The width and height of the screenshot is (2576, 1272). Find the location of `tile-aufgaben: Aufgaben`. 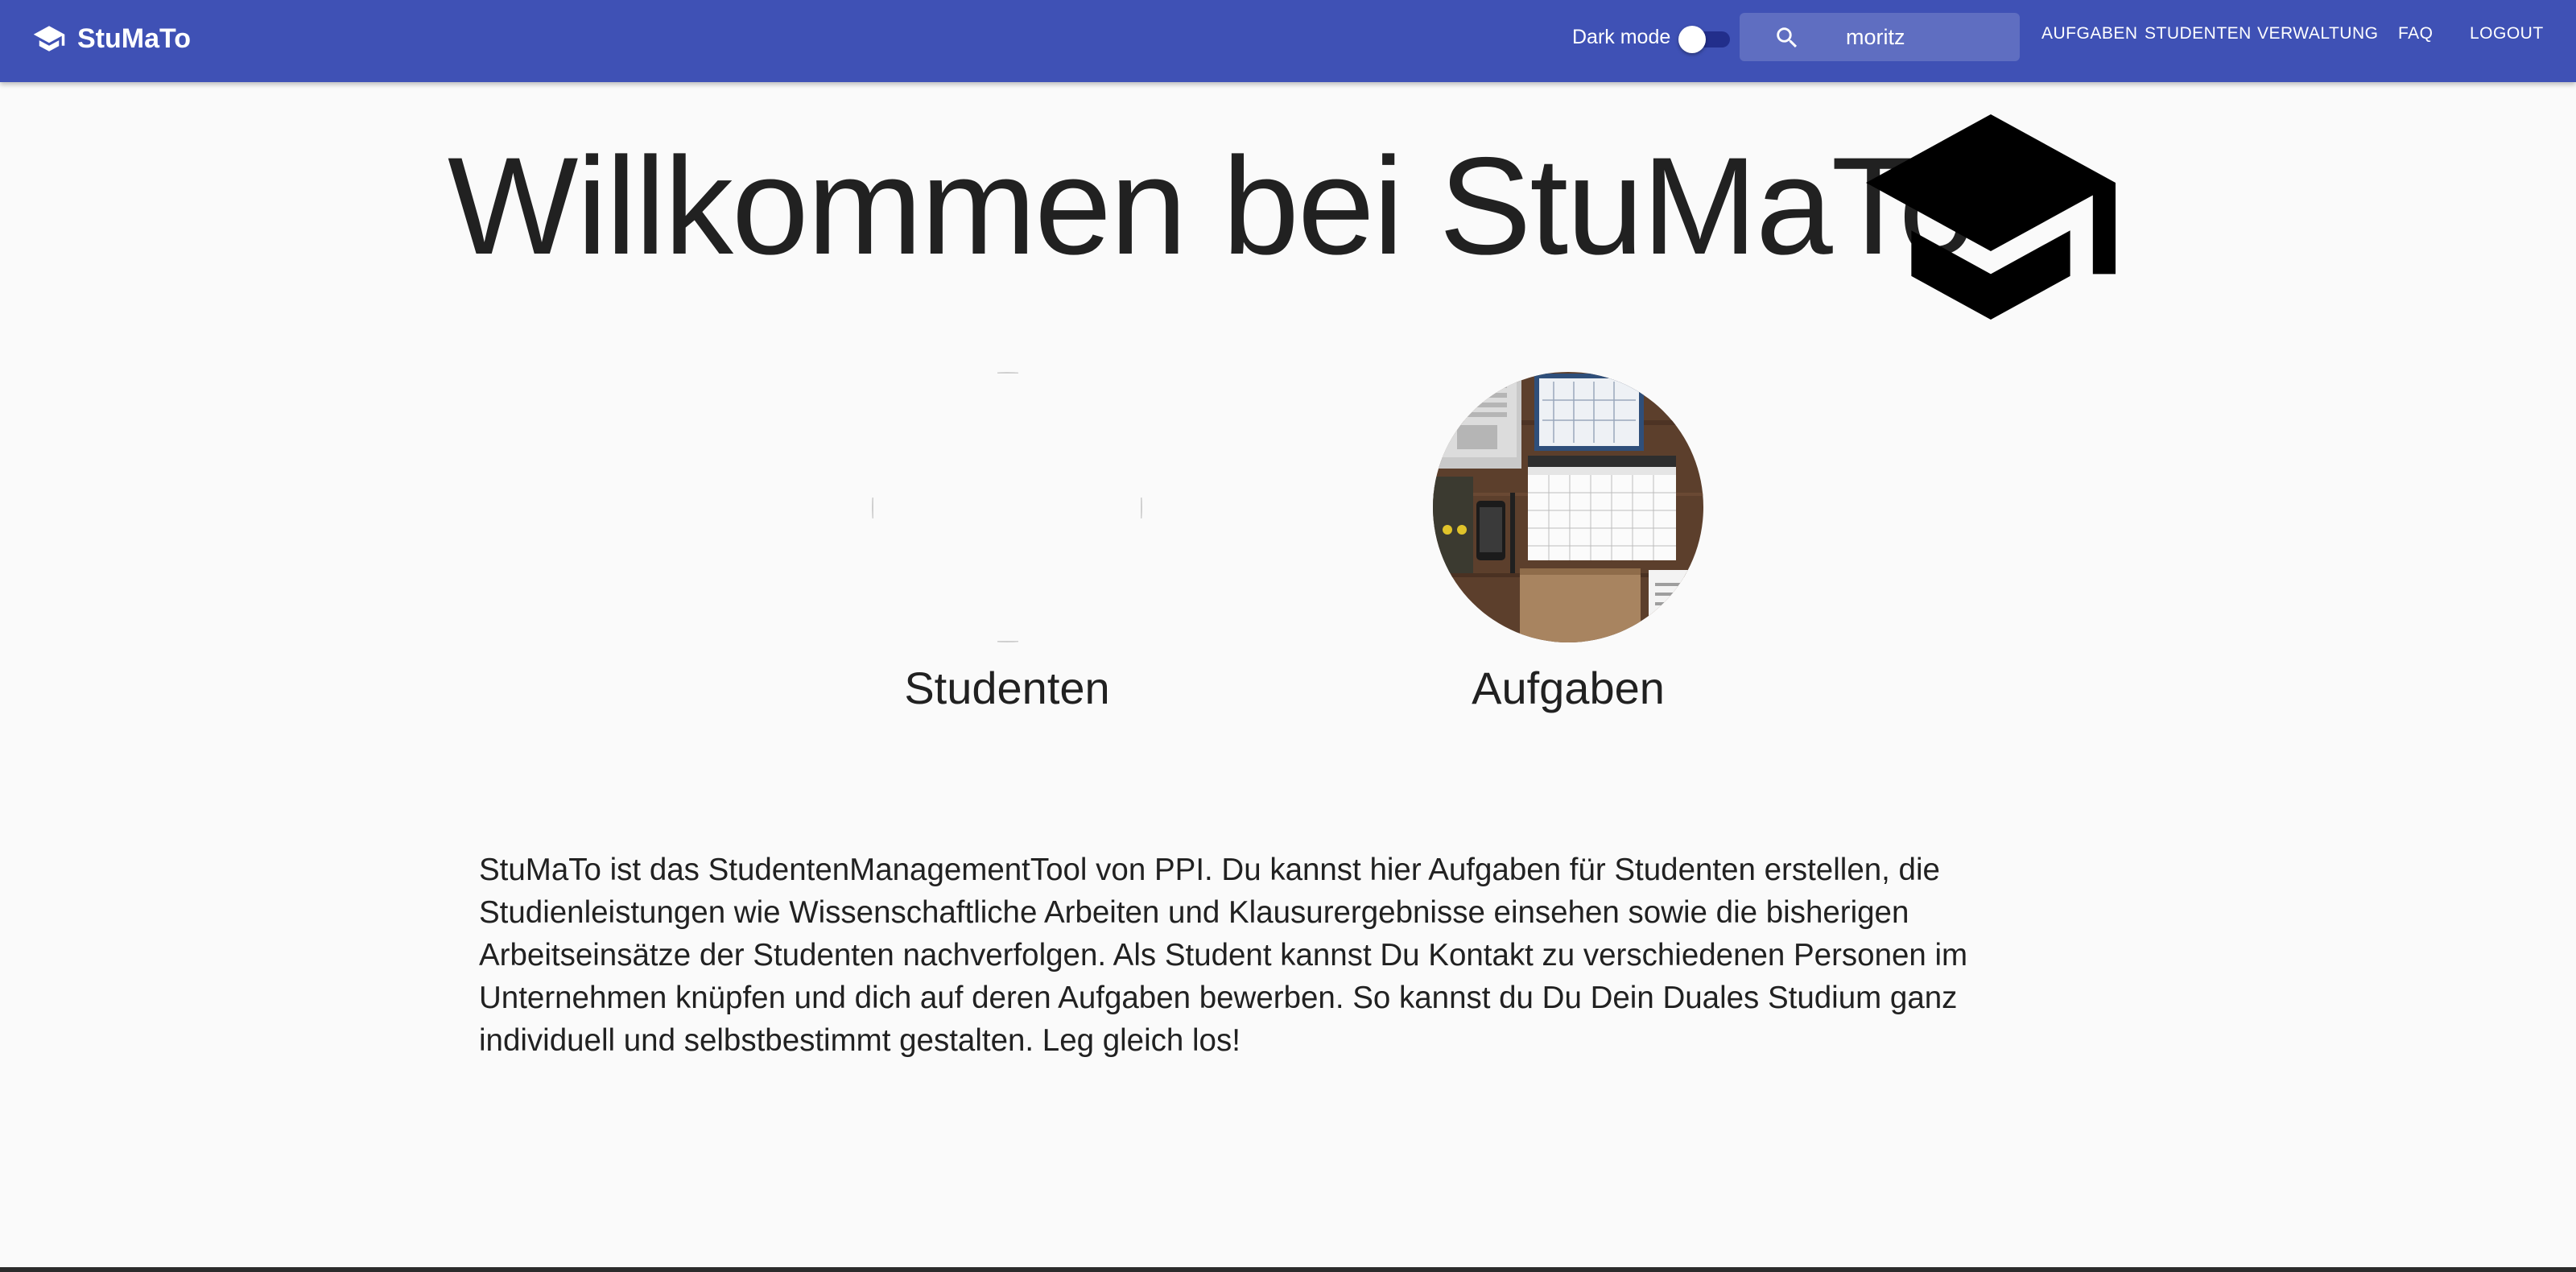

tile-aufgaben: Aufgaben is located at coordinates (1568, 549).